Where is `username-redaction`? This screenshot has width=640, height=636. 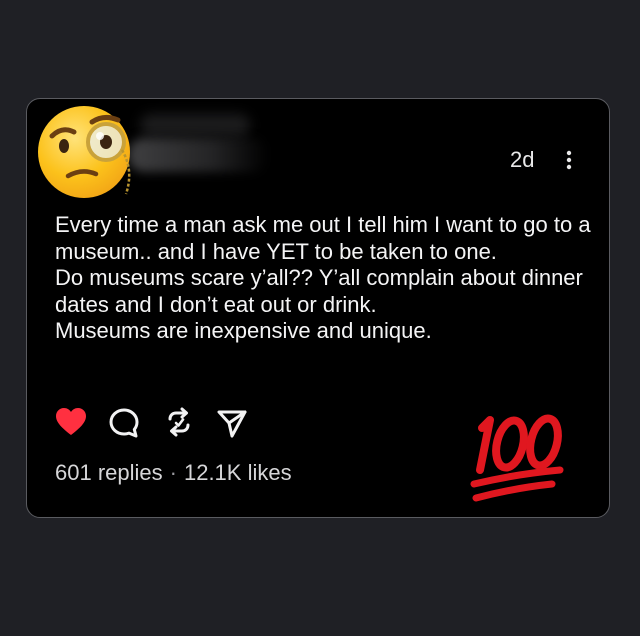 username-redaction is located at coordinates (195, 125).